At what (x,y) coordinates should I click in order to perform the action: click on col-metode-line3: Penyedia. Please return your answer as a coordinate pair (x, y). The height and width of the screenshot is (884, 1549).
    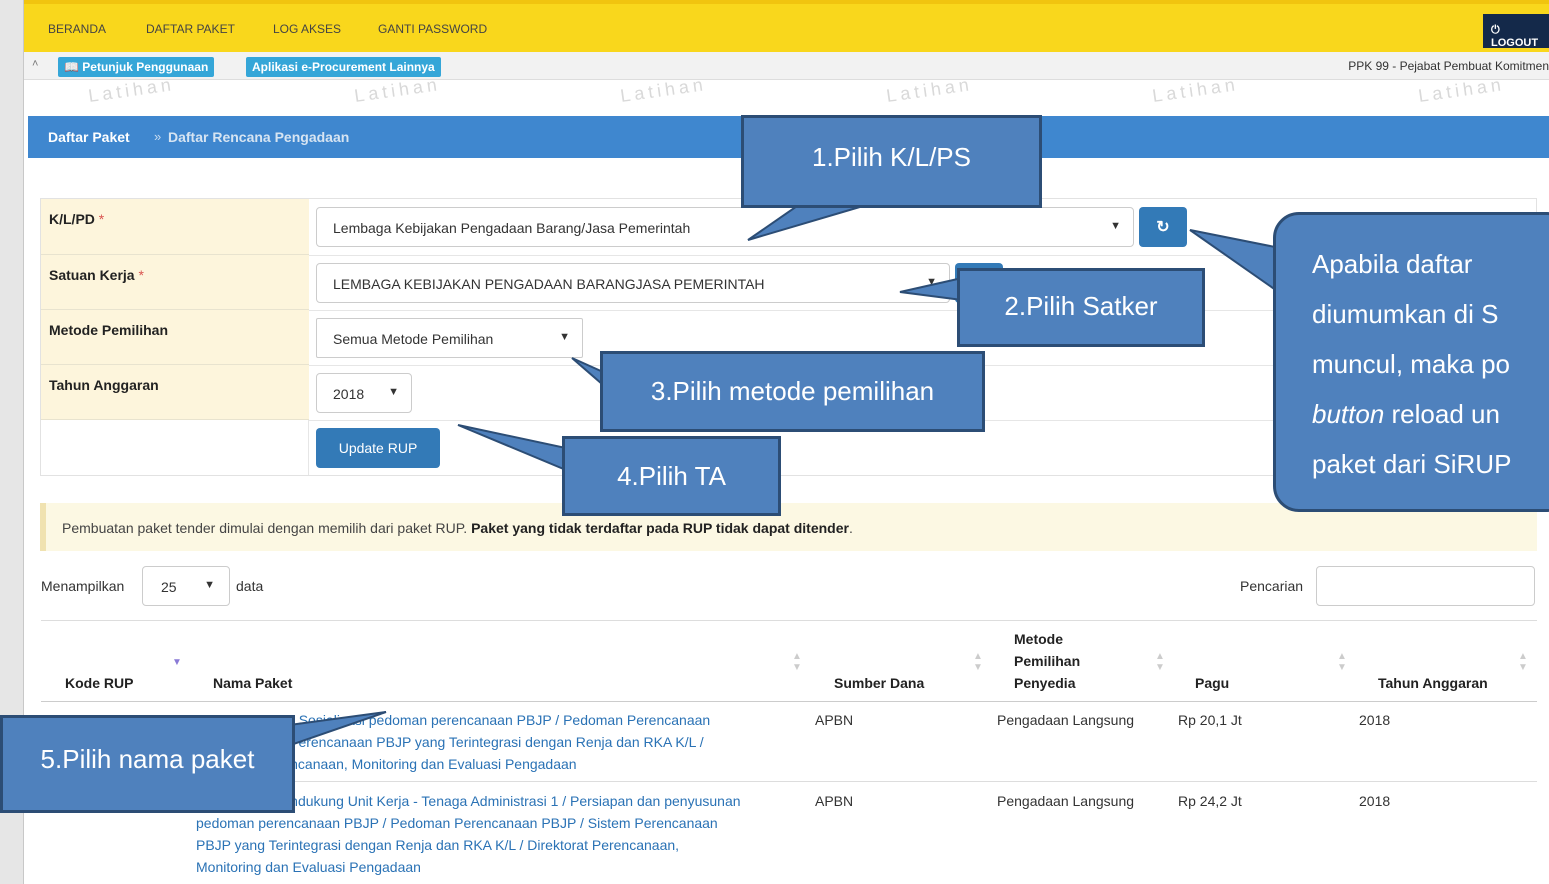
    Looking at the image, I should click on (1044, 683).